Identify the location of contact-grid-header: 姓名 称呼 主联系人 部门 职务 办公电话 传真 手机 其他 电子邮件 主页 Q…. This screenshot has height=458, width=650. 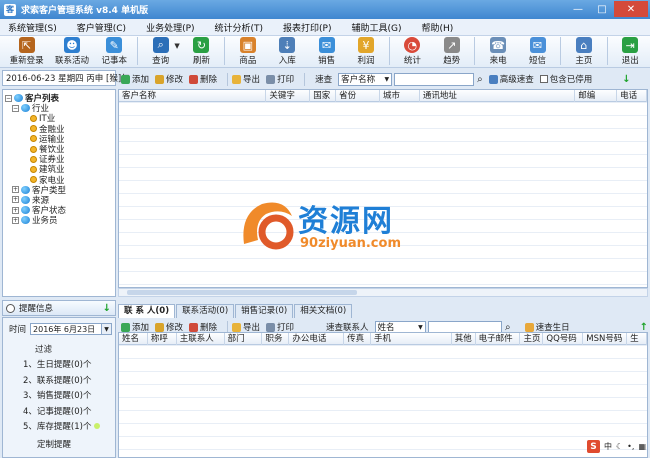
(383, 339).